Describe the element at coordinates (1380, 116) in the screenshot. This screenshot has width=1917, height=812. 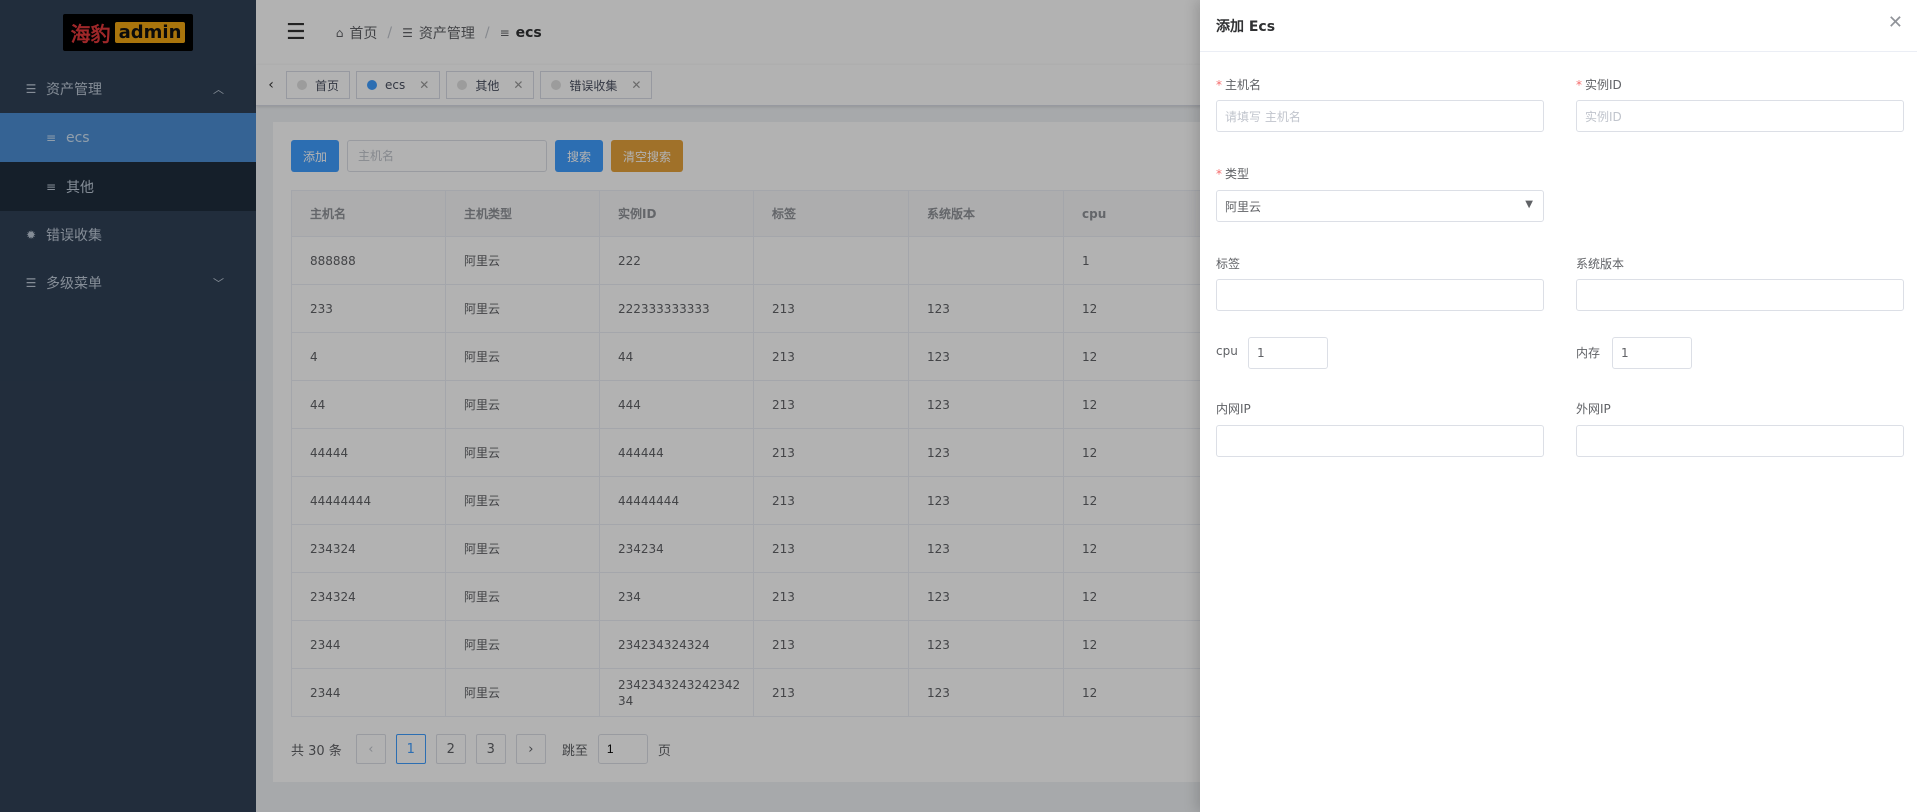
I see `hostname-input: 请填写 主机名` at that location.